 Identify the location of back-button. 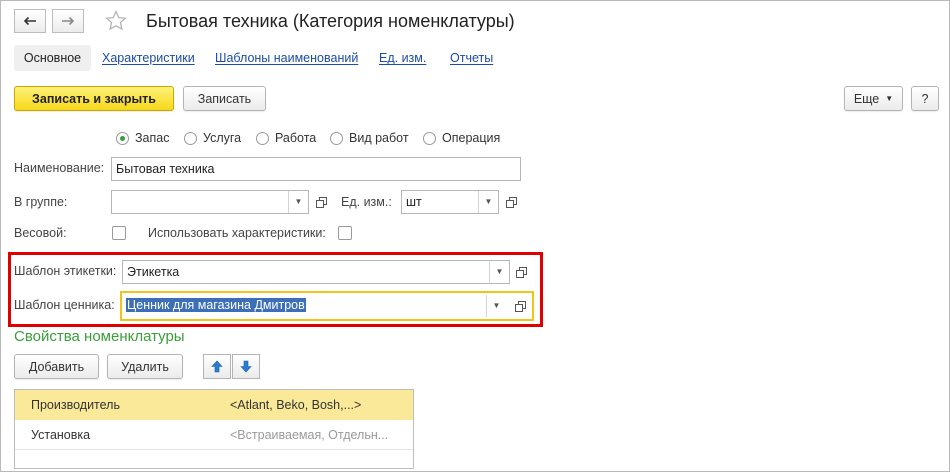
(30, 21).